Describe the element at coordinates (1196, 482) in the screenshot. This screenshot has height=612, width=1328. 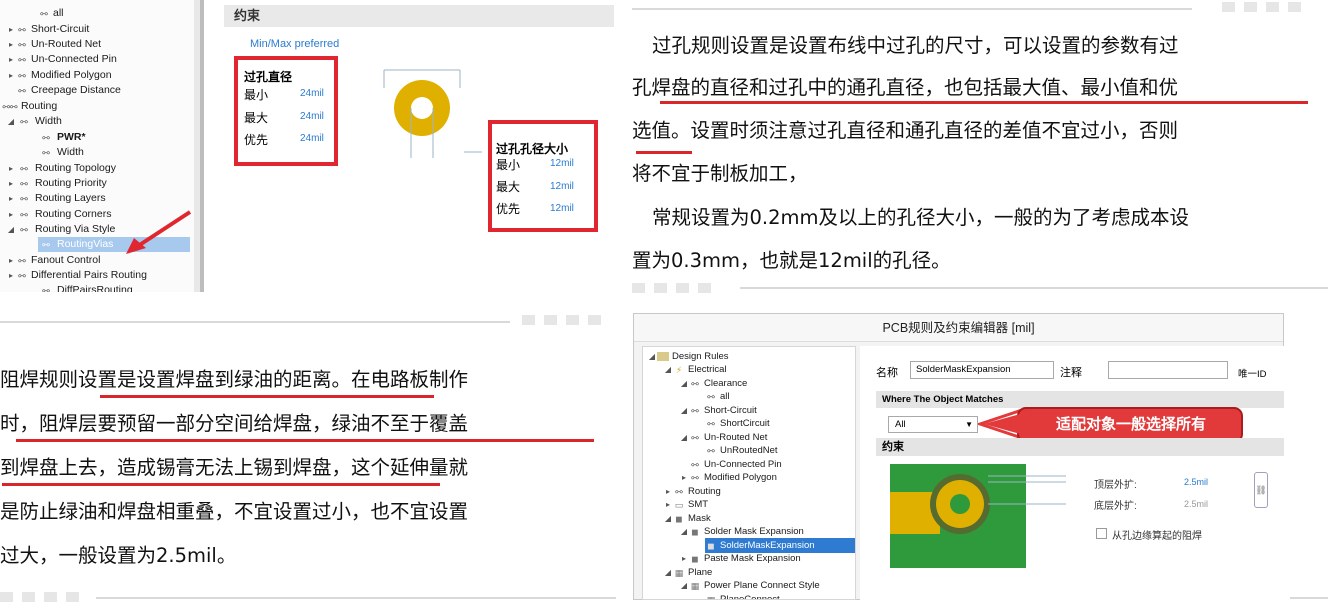
I see `top-expansion-value: 2.5mil` at that location.